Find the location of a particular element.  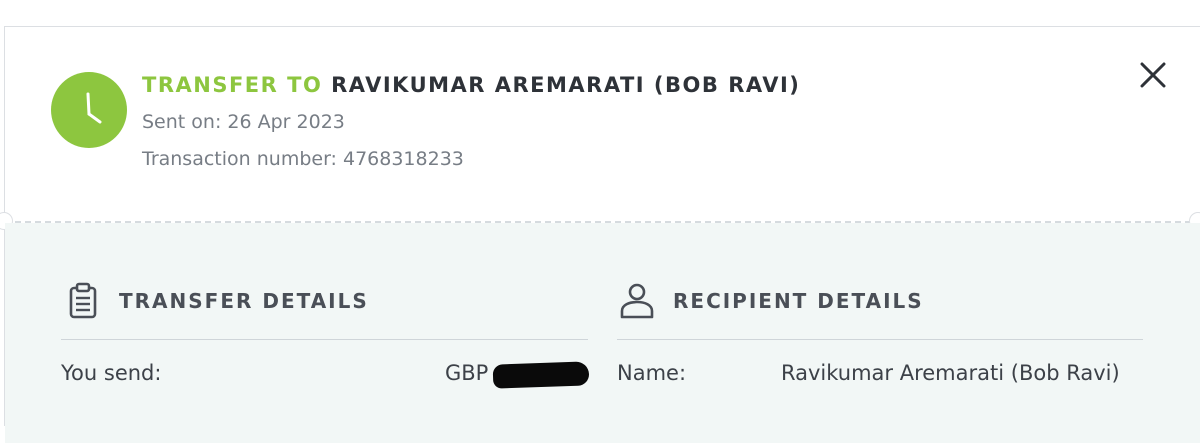

transfer-details-title: TRANSFER DETAILS is located at coordinates (244, 301).